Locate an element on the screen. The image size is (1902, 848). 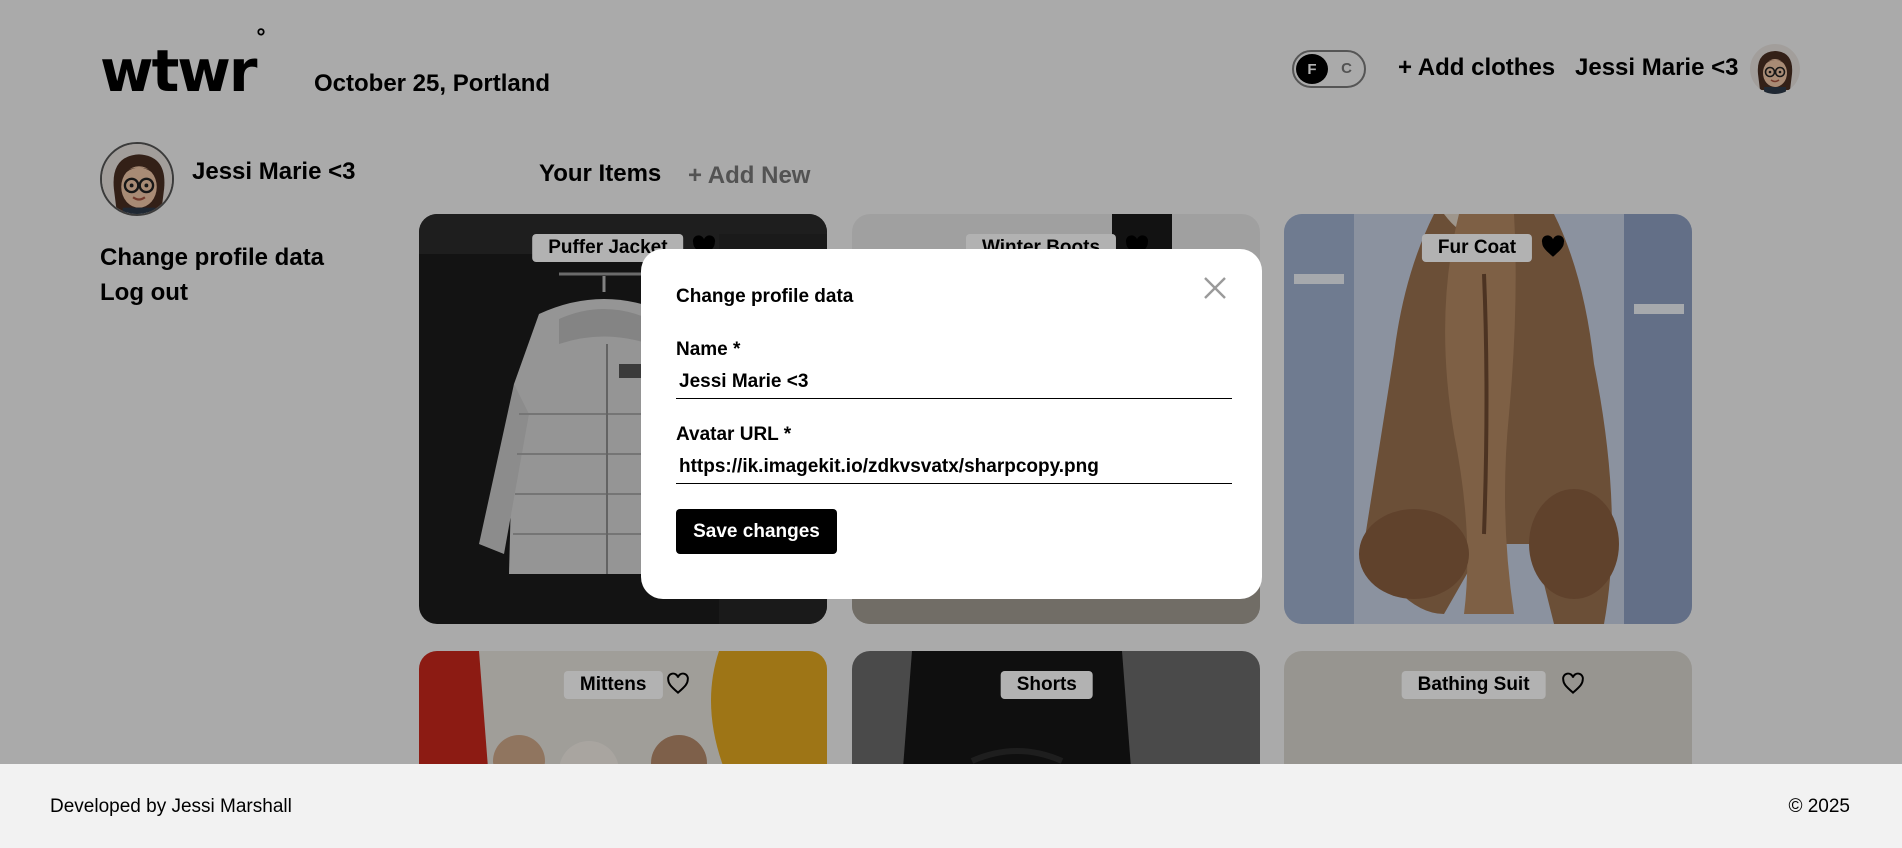
footer-developer: Developed by Jessi Marshall is located at coordinates (171, 806).